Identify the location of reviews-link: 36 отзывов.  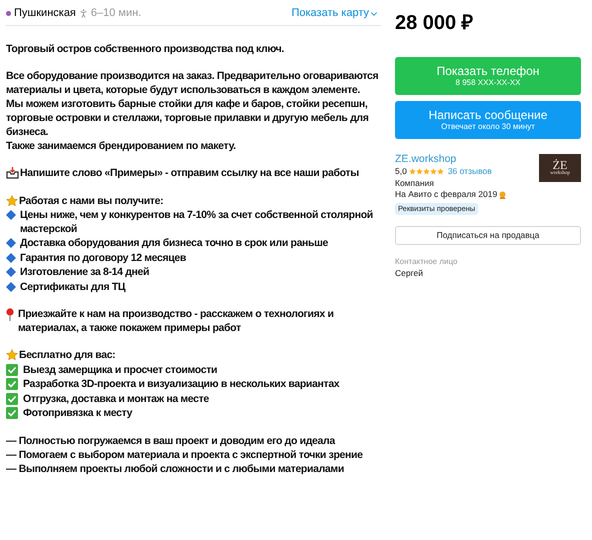
(470, 172).